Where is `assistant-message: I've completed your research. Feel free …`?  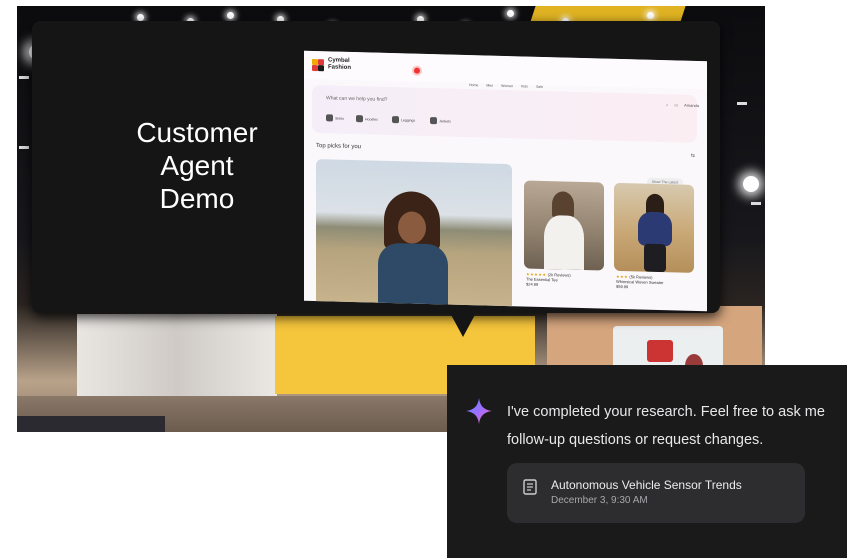 assistant-message: I've completed your research. Feel free … is located at coordinates (667, 426).